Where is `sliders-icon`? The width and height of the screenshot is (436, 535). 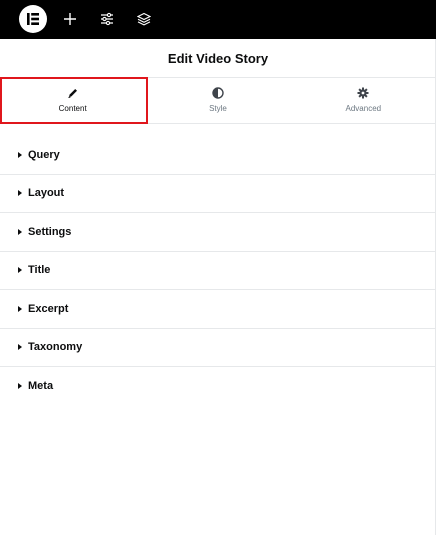 sliders-icon is located at coordinates (107, 19).